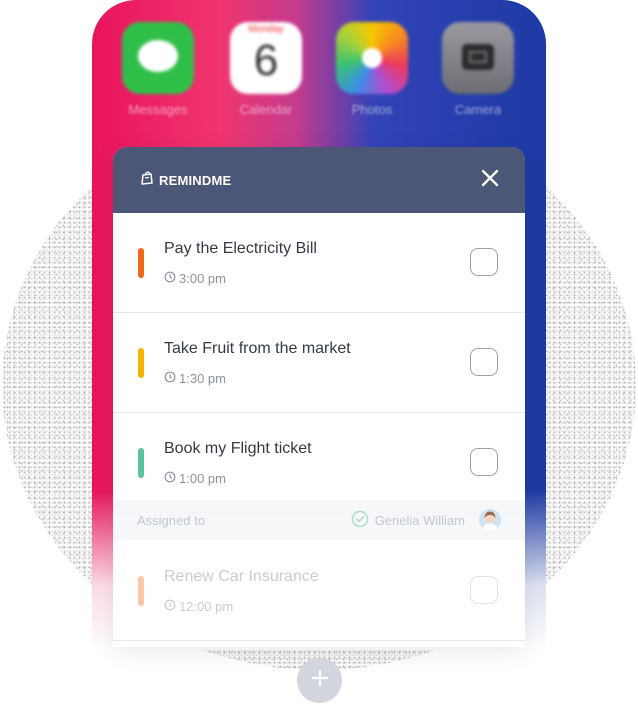  What do you see at coordinates (490, 520) in the screenshot?
I see `avatar` at bounding box center [490, 520].